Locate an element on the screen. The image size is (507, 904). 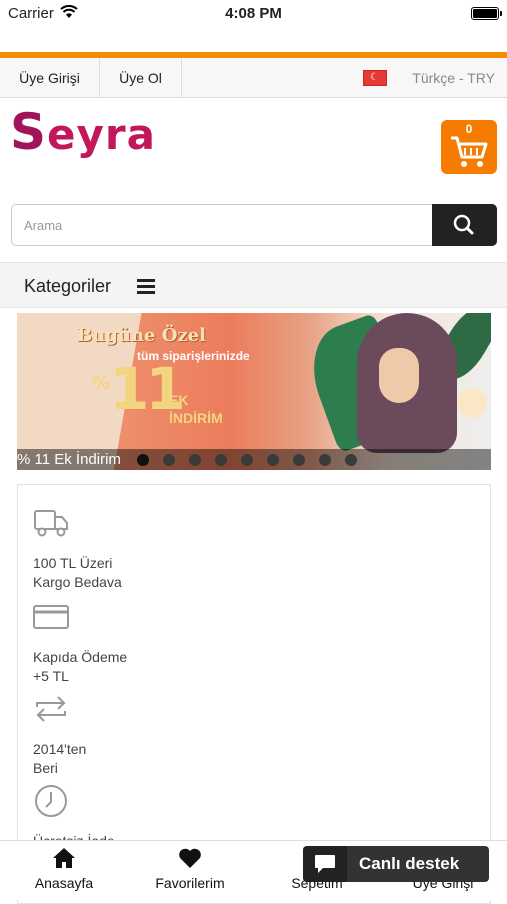
login-link: Üye Girişi is located at coordinates (50, 78).